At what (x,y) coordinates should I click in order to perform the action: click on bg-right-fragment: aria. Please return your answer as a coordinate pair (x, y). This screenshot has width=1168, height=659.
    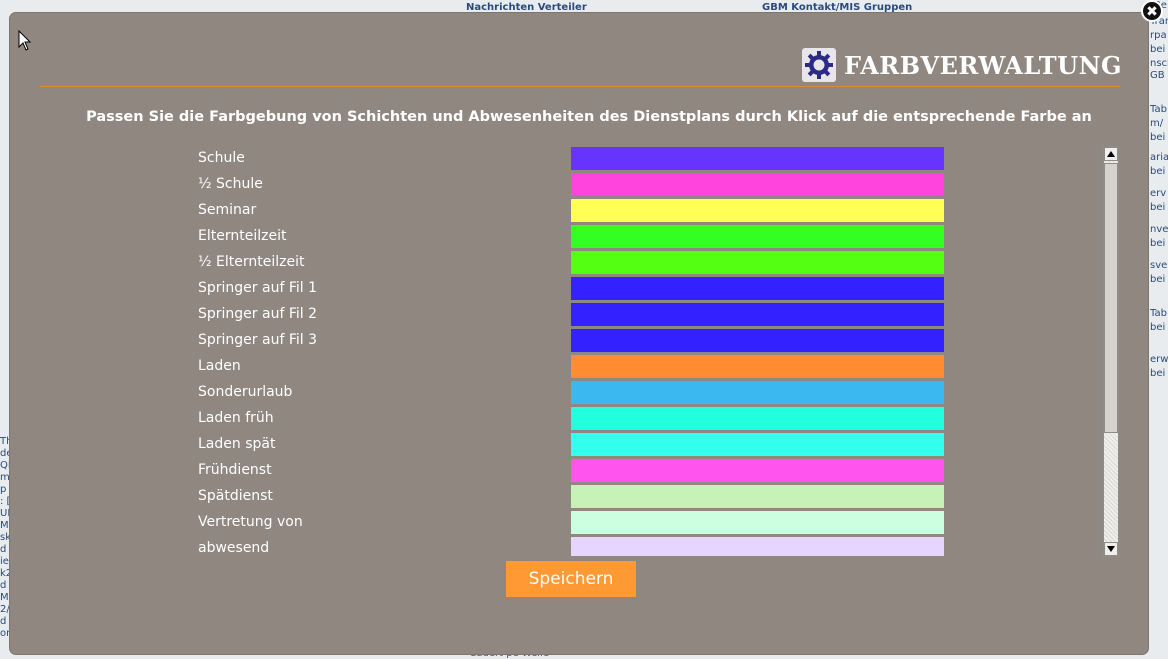
    Looking at the image, I should click on (1159, 157).